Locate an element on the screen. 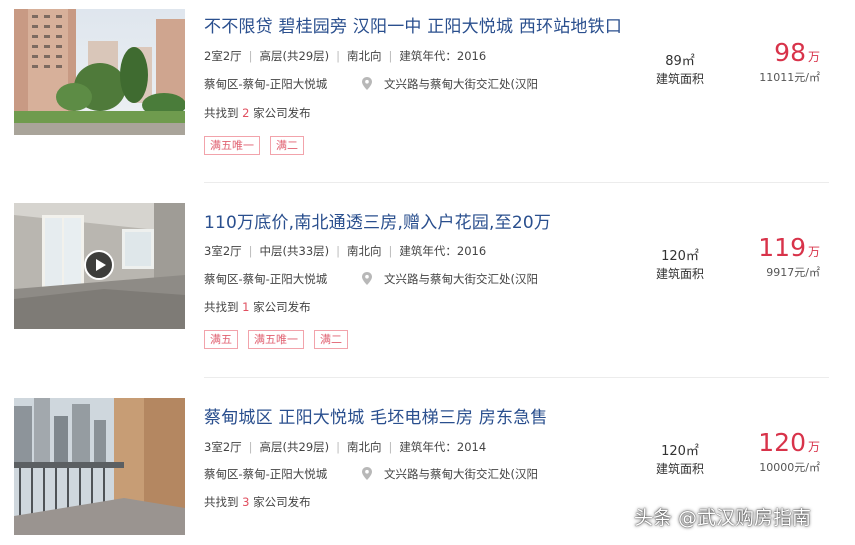 This screenshot has height=545, width=855. publisher-info: 共找到 2 家公司发布 is located at coordinates (257, 113).